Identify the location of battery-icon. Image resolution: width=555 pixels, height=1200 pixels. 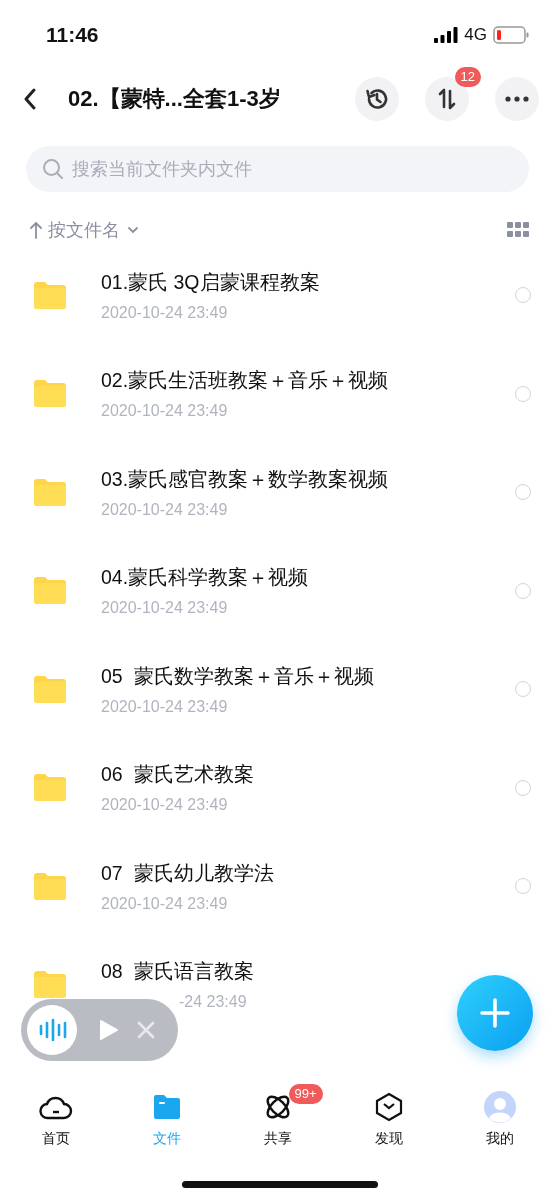
(511, 35).